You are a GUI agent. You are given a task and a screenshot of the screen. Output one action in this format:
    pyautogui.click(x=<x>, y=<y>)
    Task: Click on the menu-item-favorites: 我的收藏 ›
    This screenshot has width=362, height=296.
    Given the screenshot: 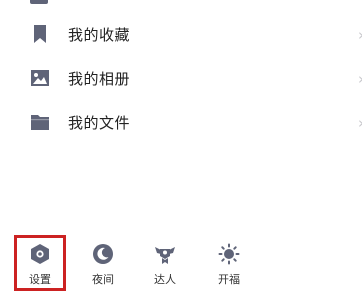 What is the action you would take?
    pyautogui.click(x=181, y=35)
    